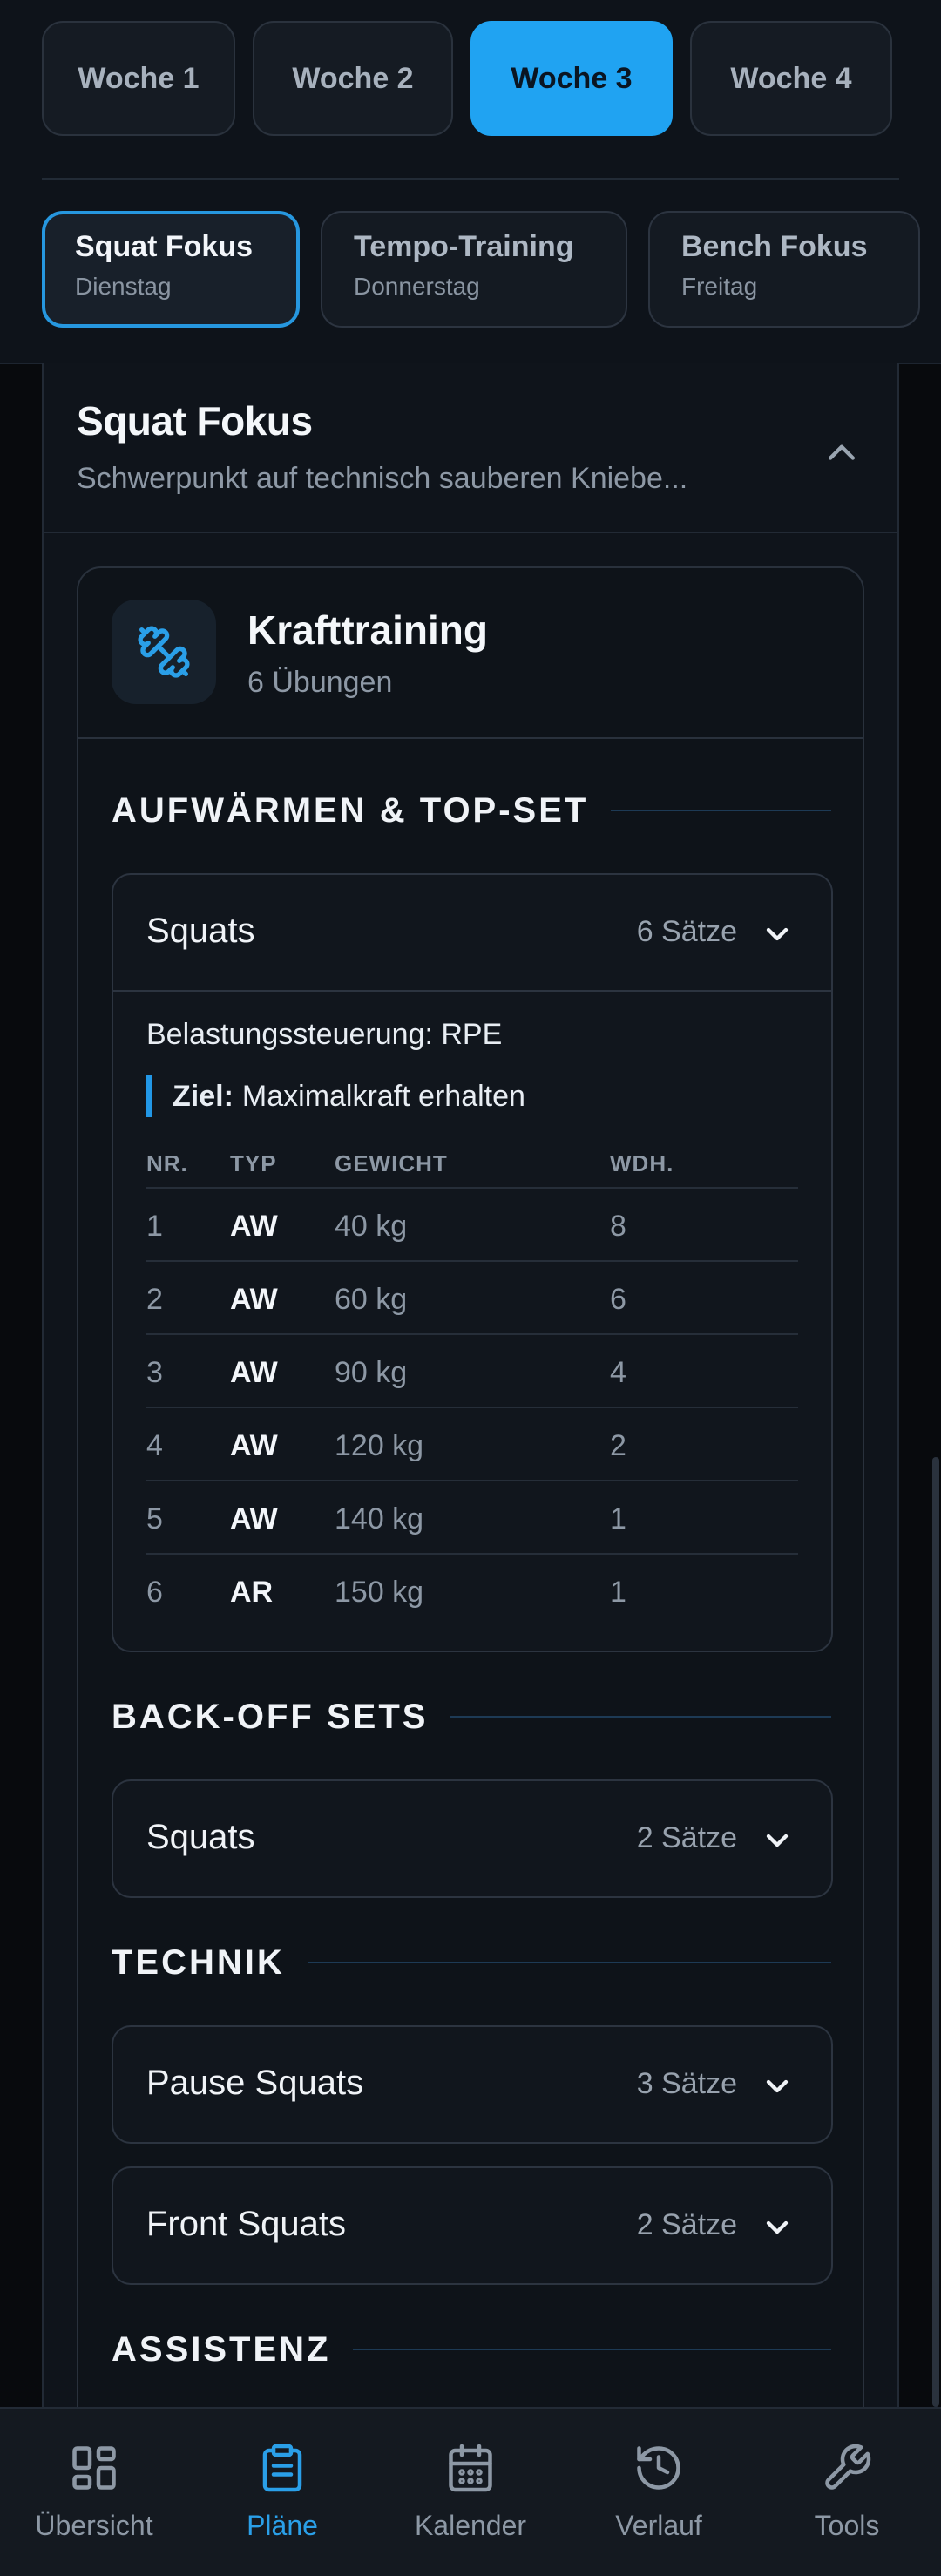 The height and width of the screenshot is (2576, 941). I want to click on set-number: 2, so click(154, 1300).